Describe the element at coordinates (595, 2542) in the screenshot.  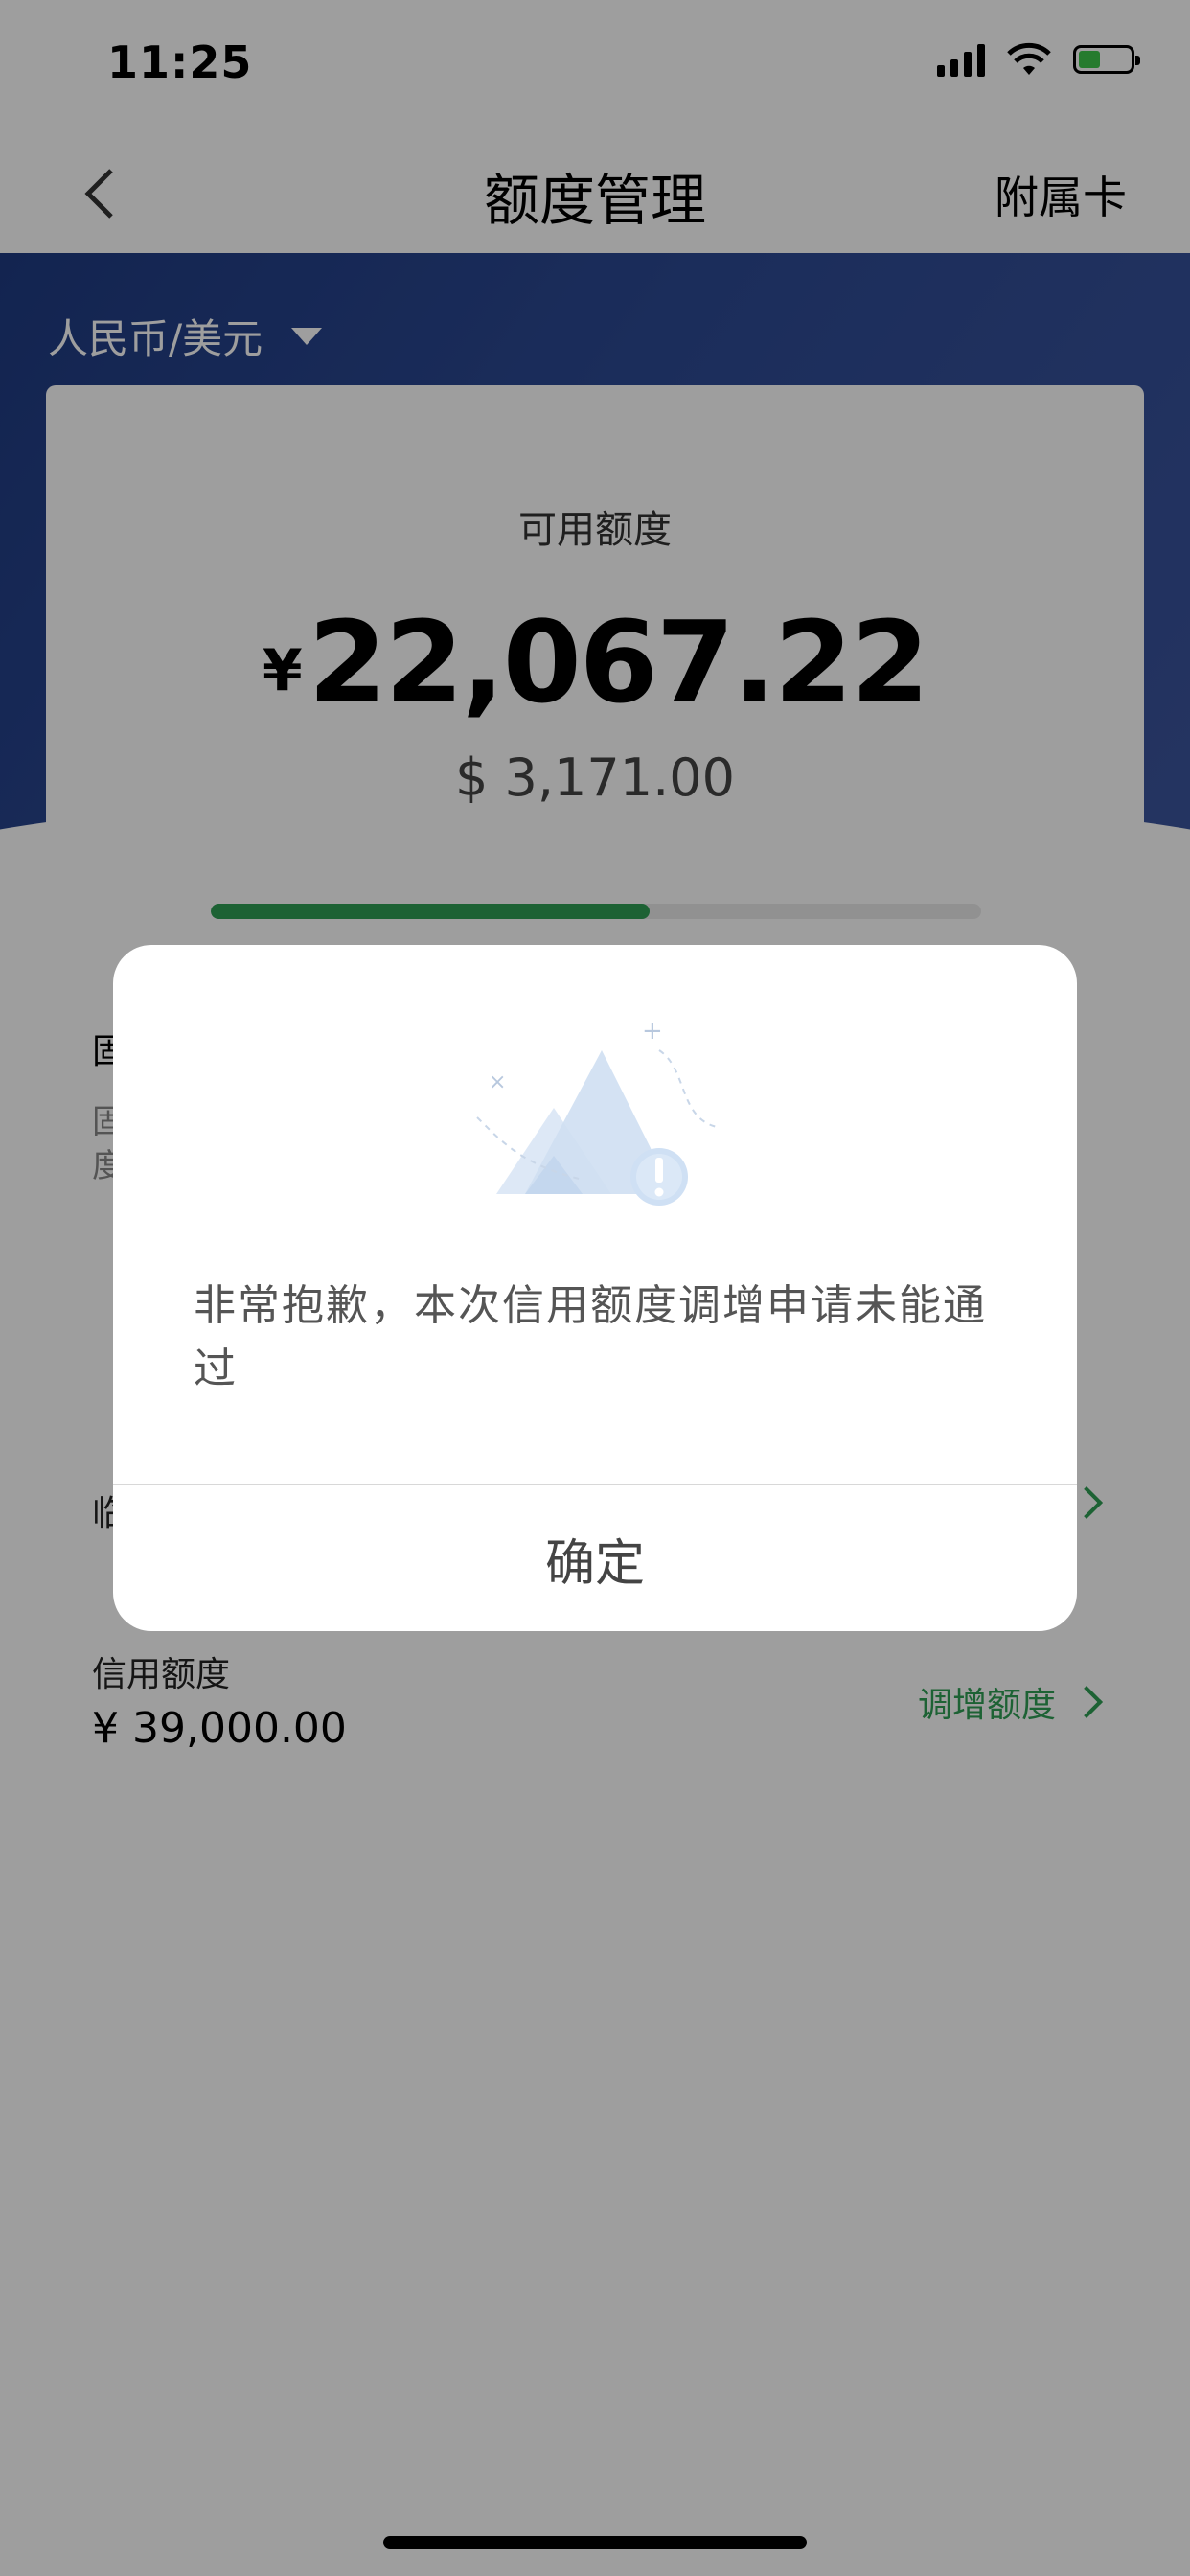
I see `home-indicator` at that location.